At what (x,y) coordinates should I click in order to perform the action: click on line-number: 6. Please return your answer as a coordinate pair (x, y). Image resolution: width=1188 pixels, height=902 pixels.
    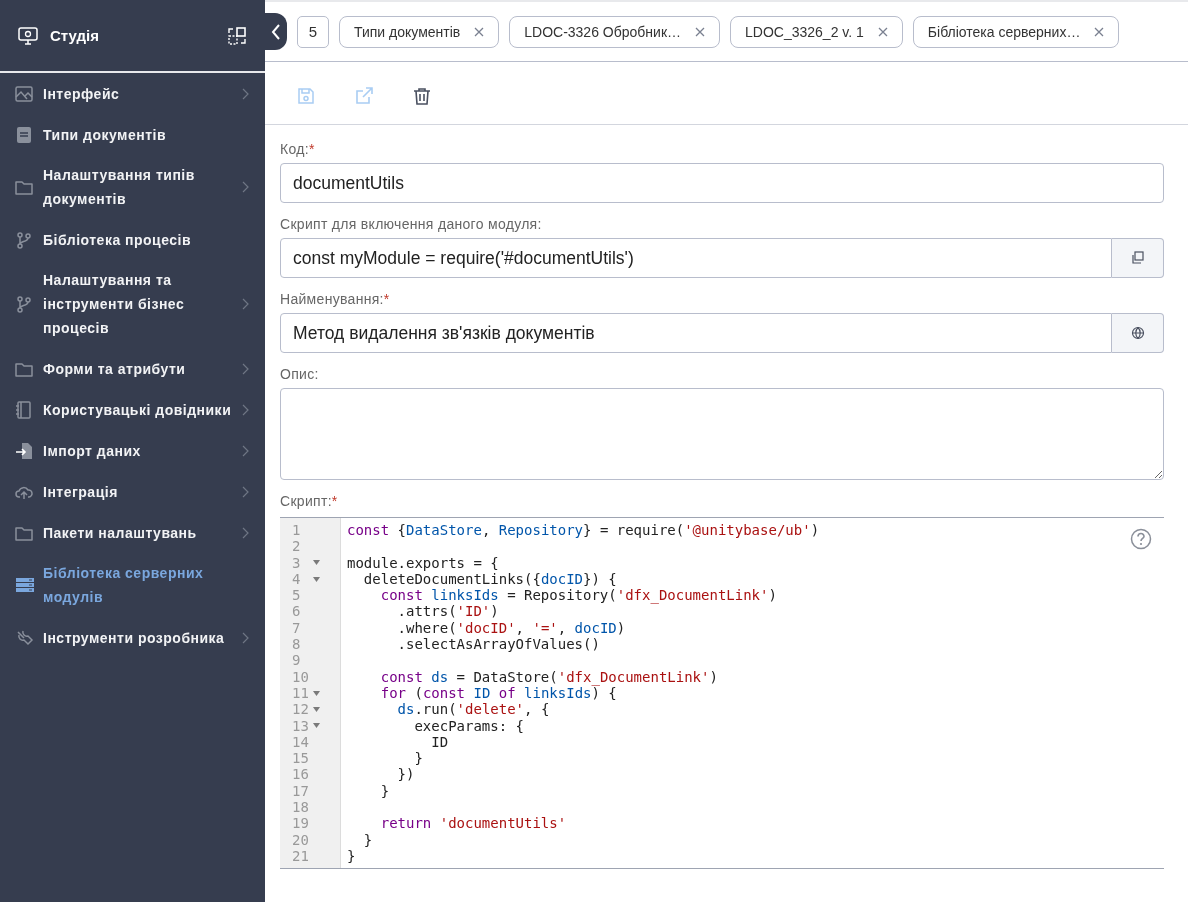
    Looking at the image, I should click on (297, 611).